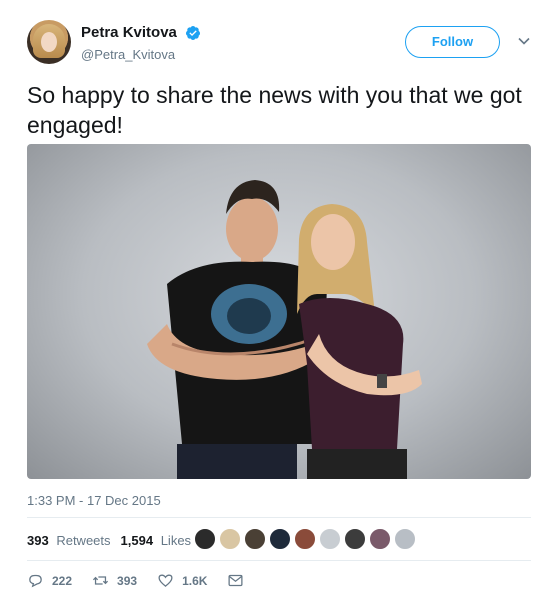 The image size is (548, 601). I want to click on retweets-label: Retweets, so click(83, 540).